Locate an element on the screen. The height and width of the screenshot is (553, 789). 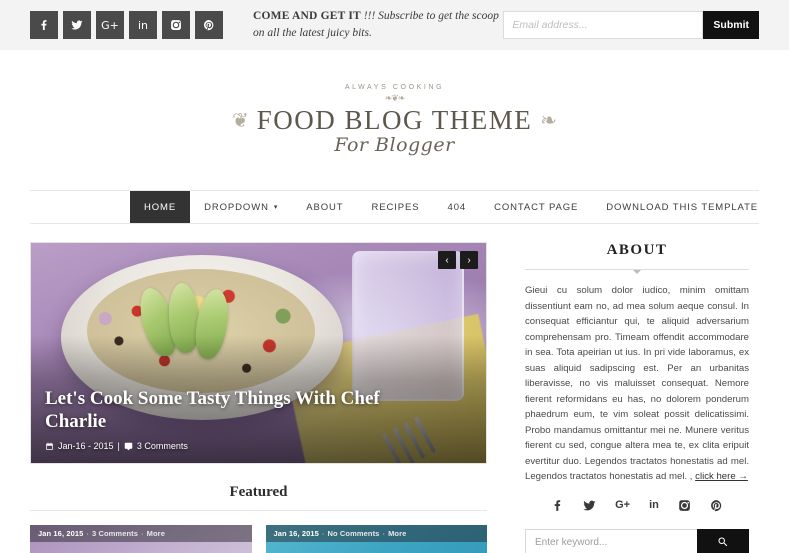
hero-post-meta: Jan-16 - 2015 | 3 Comments is located at coordinates (258, 446).